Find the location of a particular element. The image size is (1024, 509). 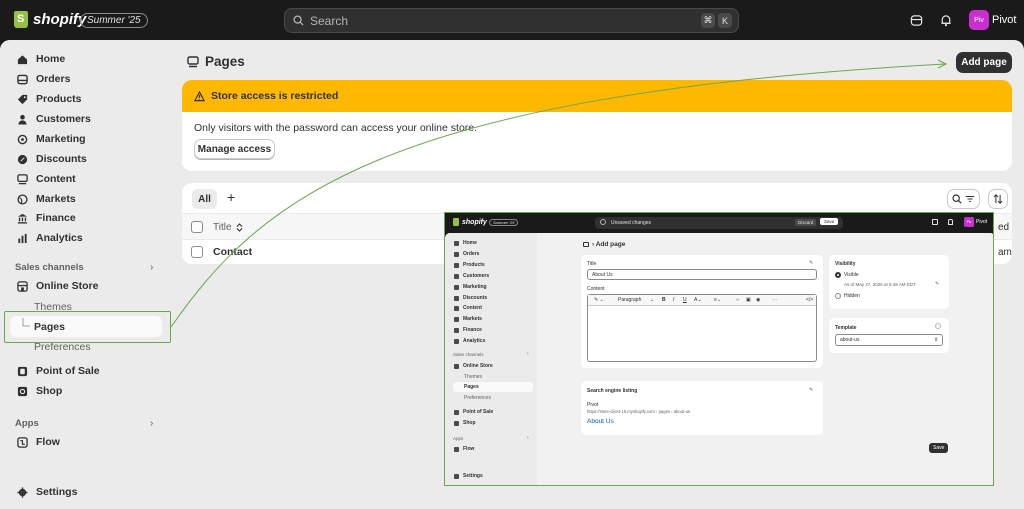

shopify-bag-icon is located at coordinates (456, 222).